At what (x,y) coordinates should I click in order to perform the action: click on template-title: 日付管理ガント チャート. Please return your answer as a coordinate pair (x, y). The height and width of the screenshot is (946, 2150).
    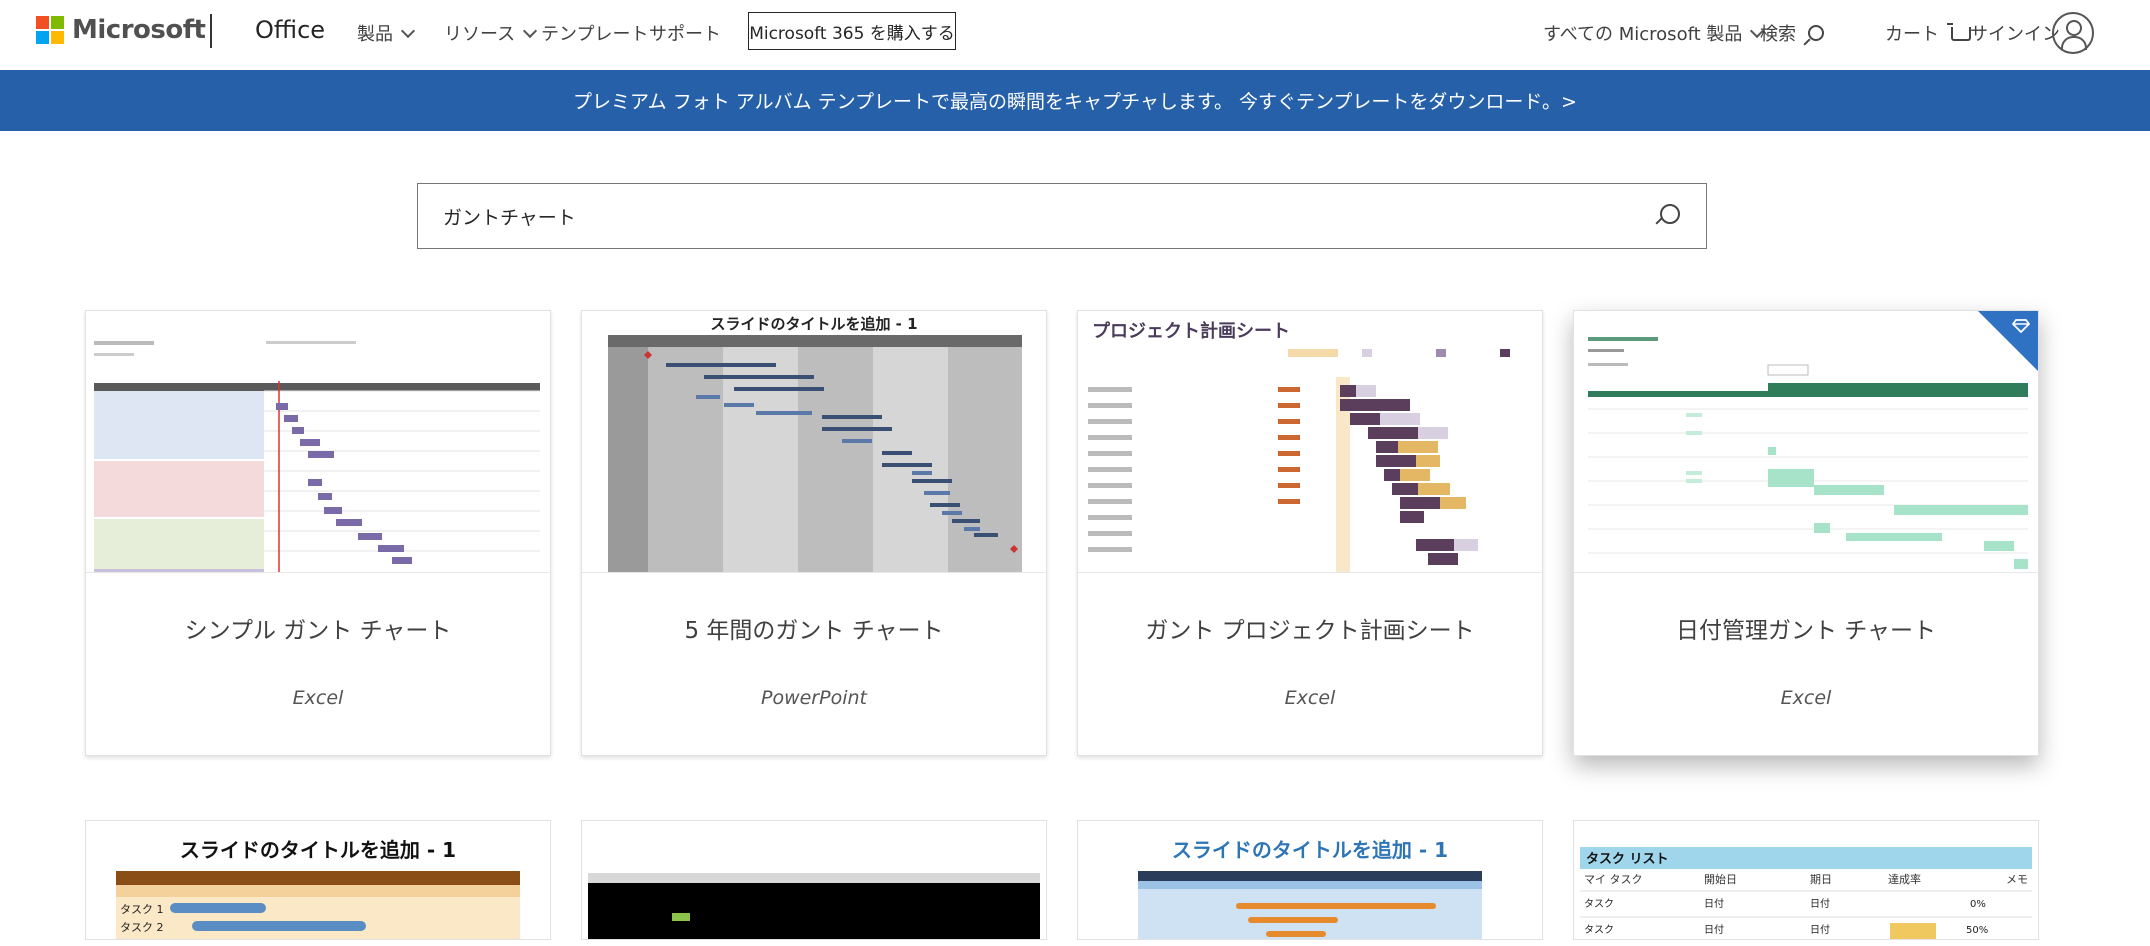
    Looking at the image, I should click on (1806, 631).